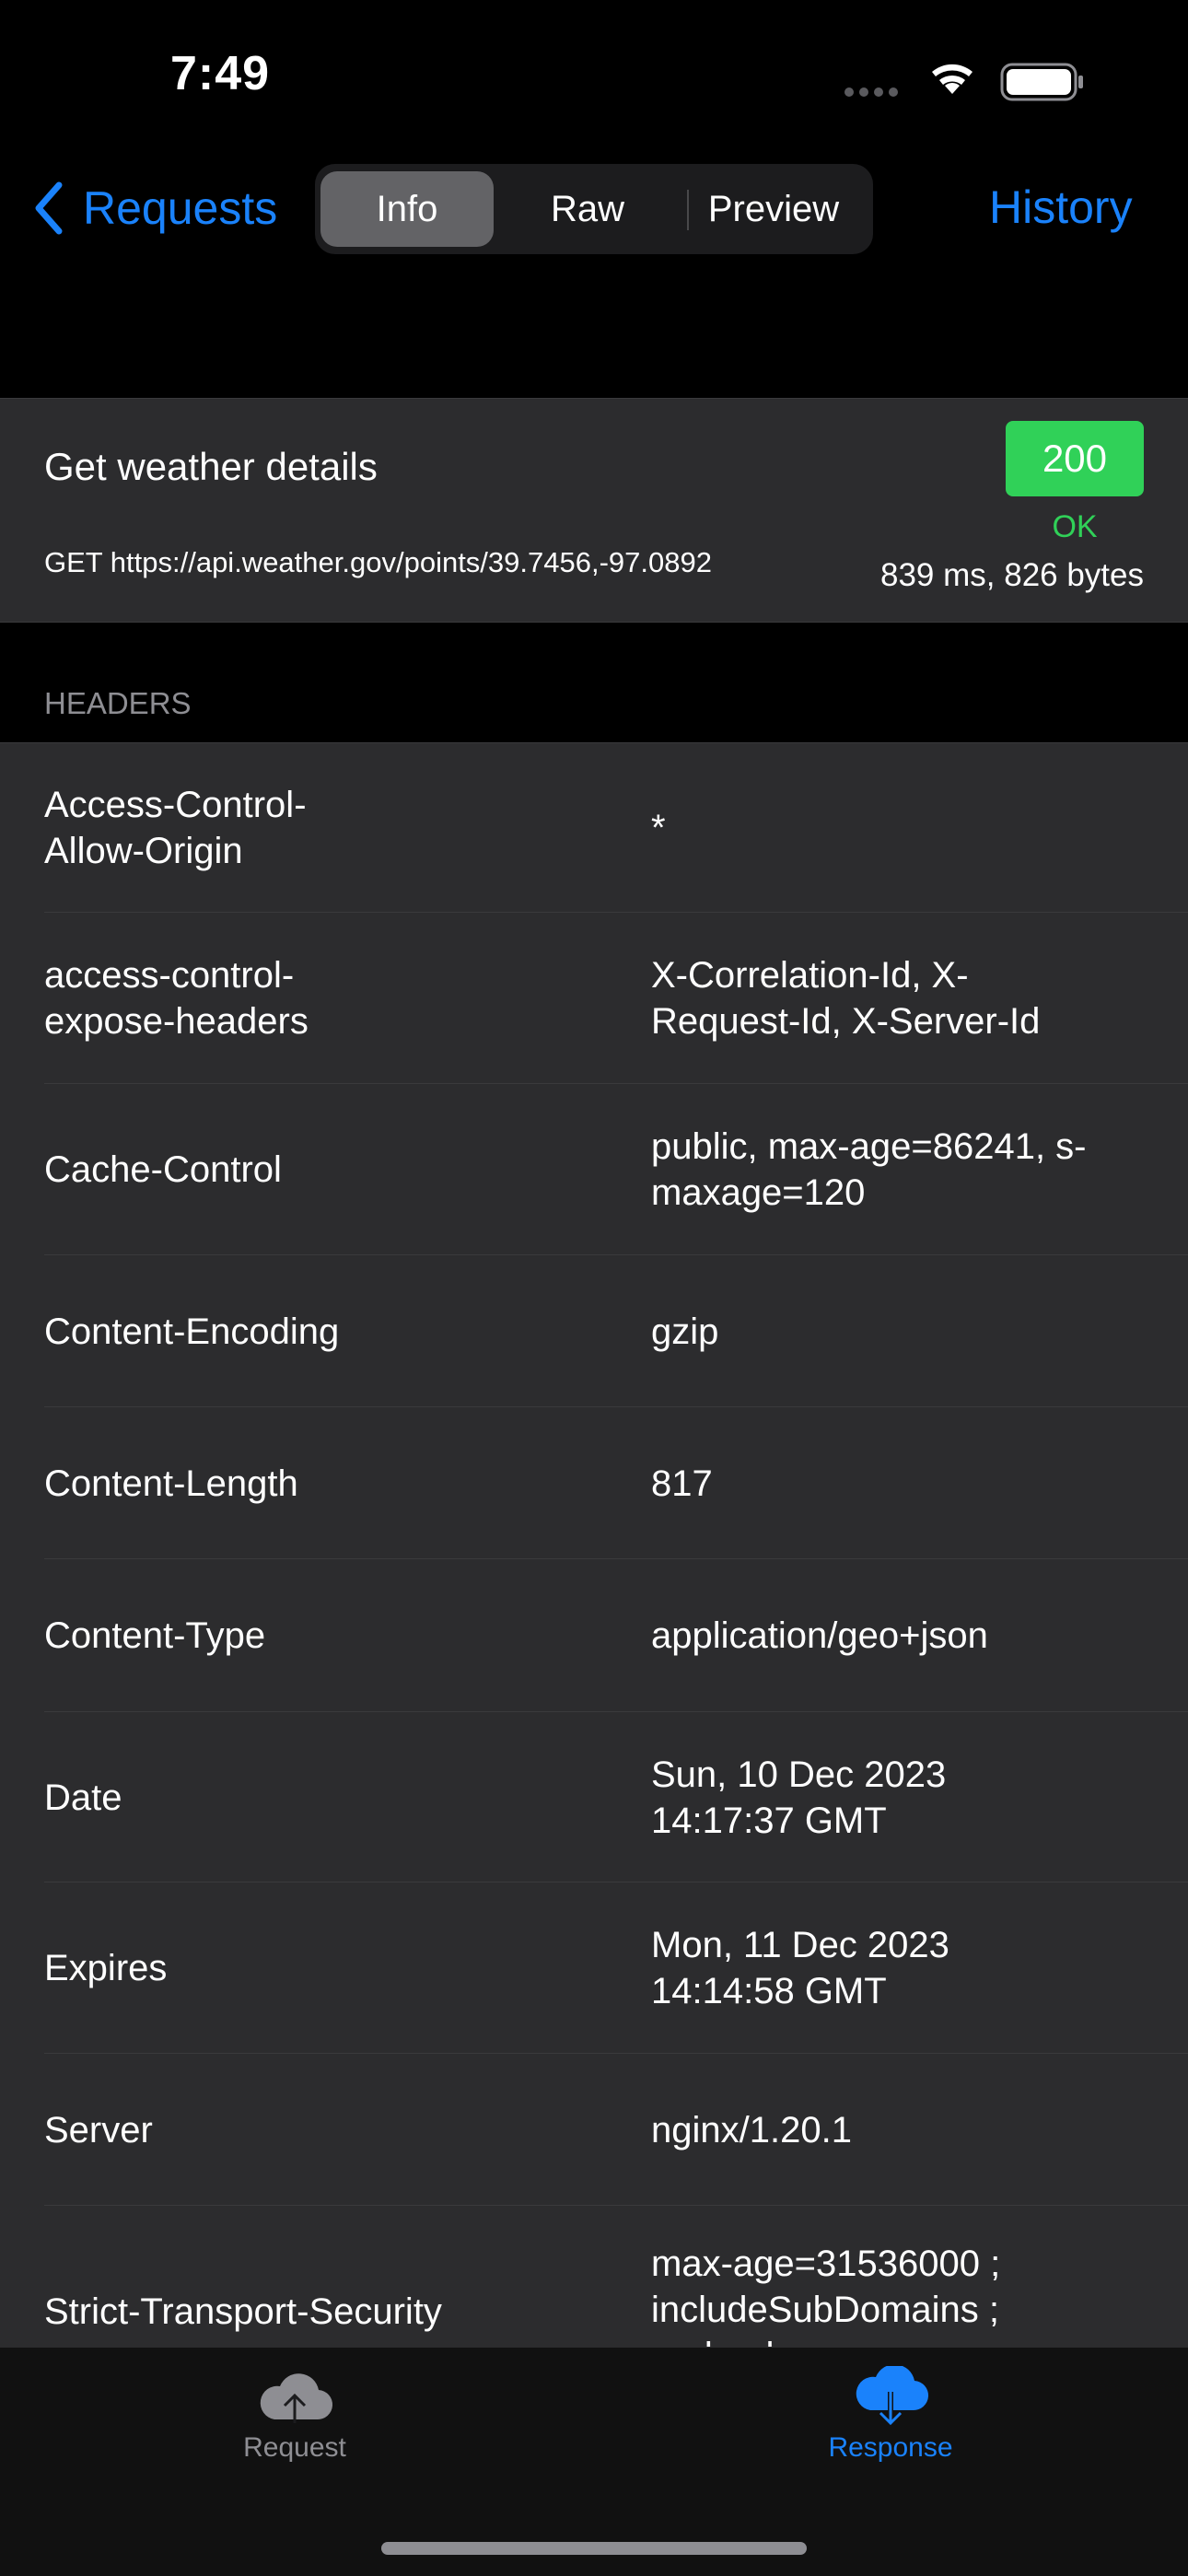 The width and height of the screenshot is (1188, 2576). I want to click on header-value: Mon, 11 Dec 2023 14:14:58 GMT, so click(800, 1968).